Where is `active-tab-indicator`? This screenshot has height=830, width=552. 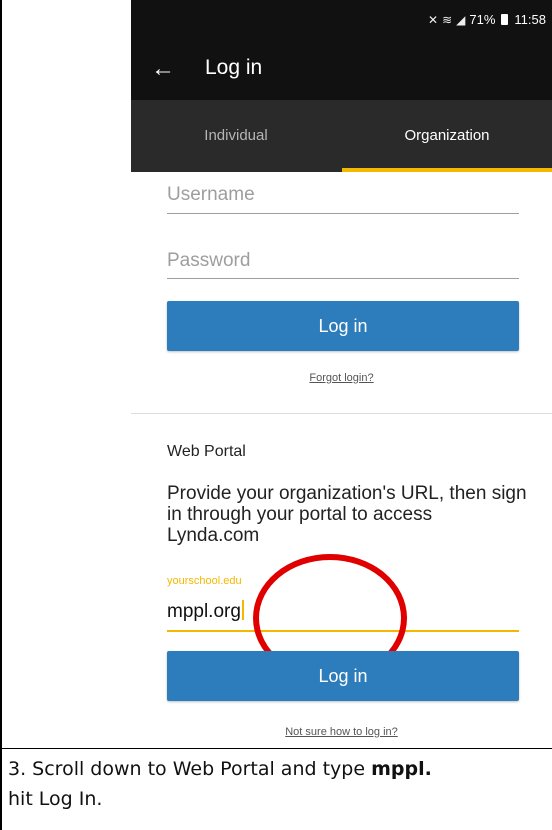 active-tab-indicator is located at coordinates (447, 170).